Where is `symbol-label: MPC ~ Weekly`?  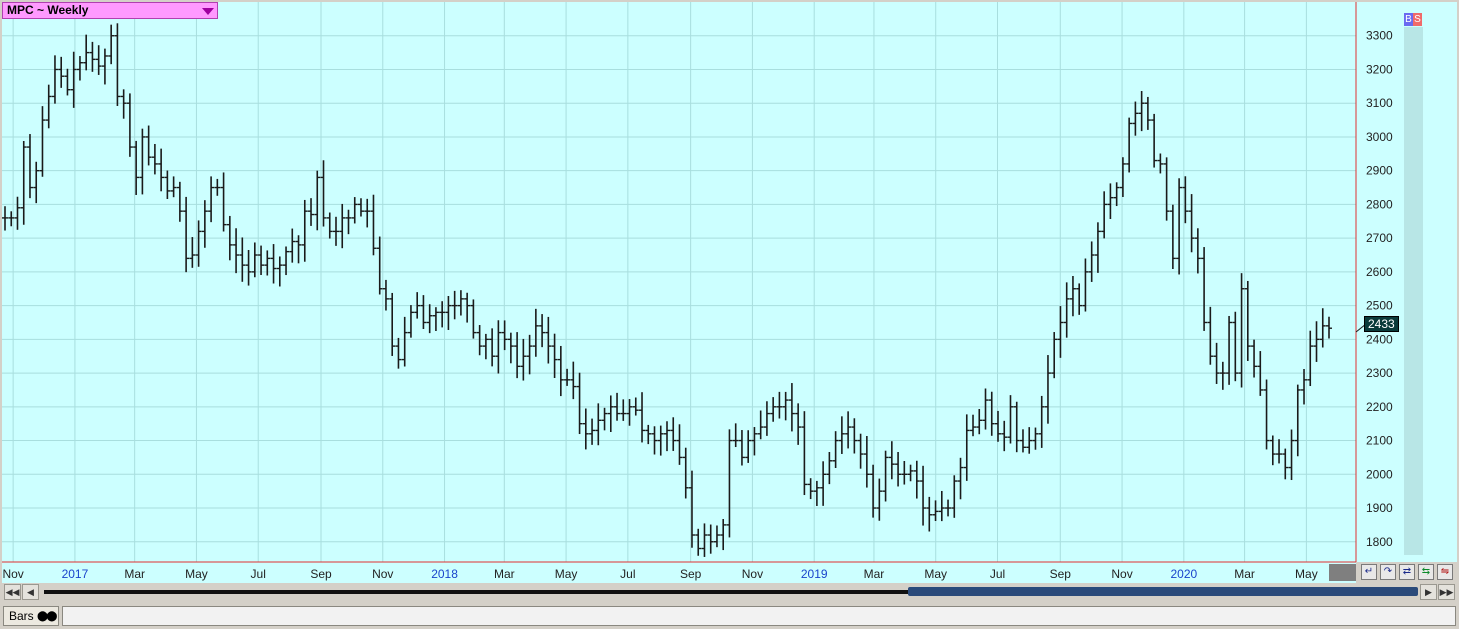 symbol-label: MPC ~ Weekly is located at coordinates (48, 10).